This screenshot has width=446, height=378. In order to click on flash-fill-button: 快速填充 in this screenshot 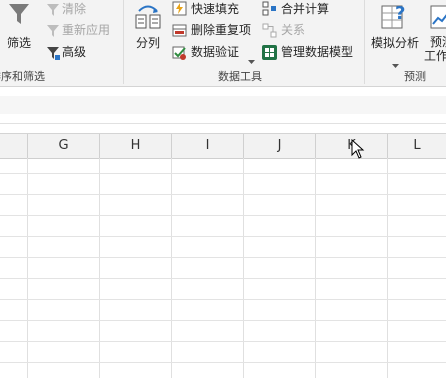, I will do `click(215, 9)`.